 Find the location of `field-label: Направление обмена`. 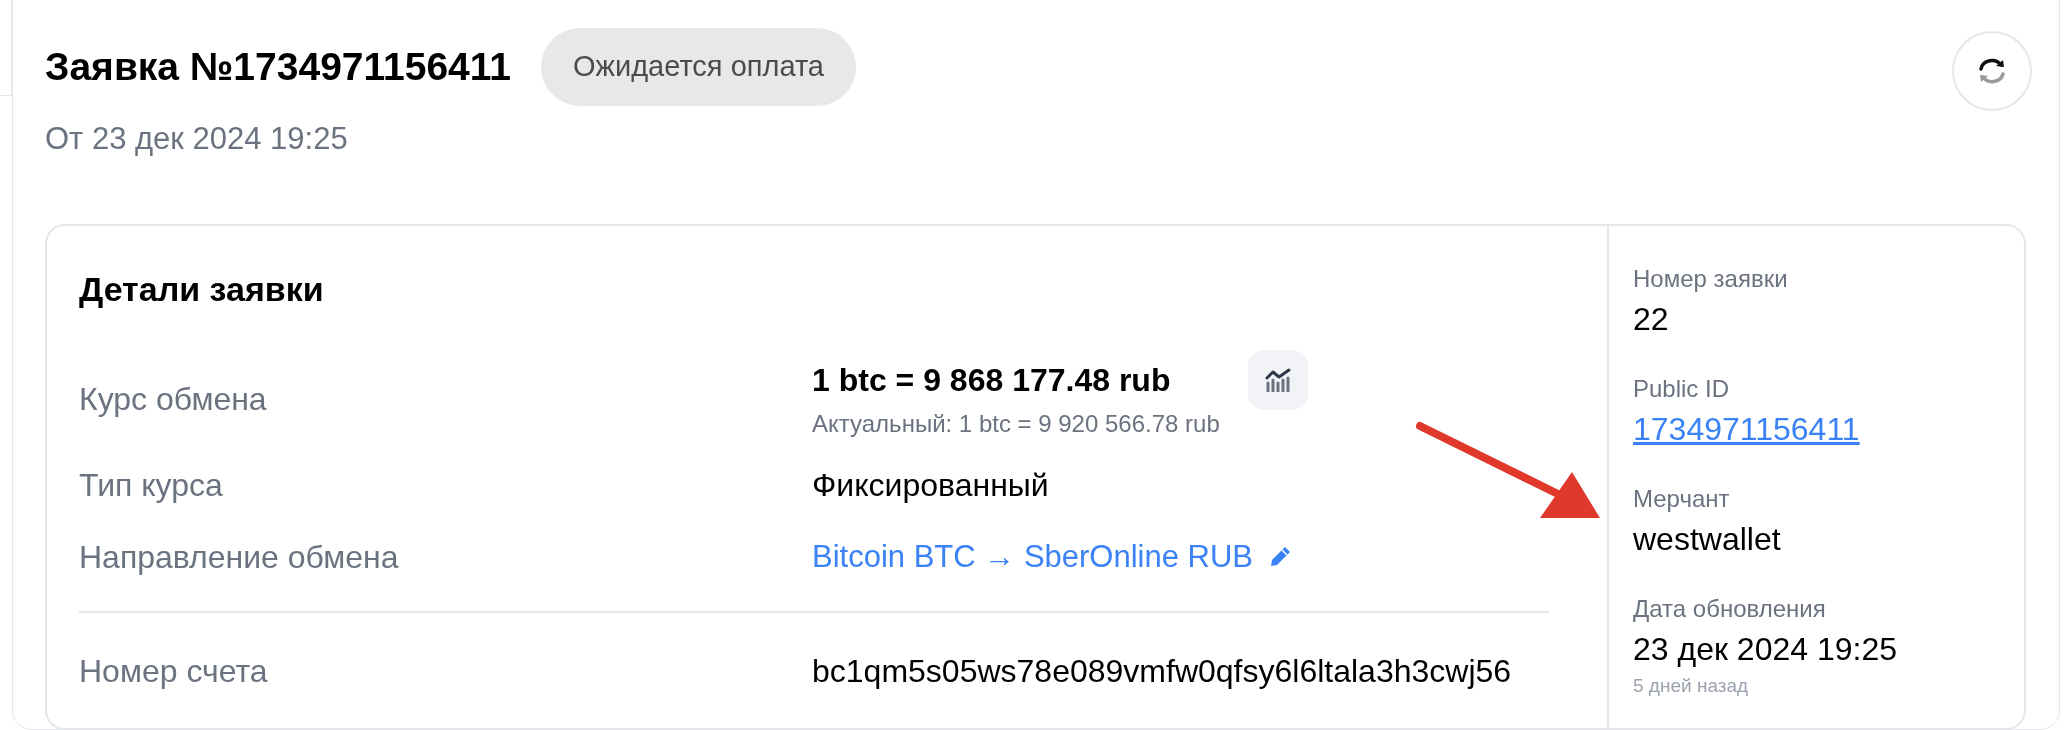

field-label: Направление обмена is located at coordinates (239, 557).